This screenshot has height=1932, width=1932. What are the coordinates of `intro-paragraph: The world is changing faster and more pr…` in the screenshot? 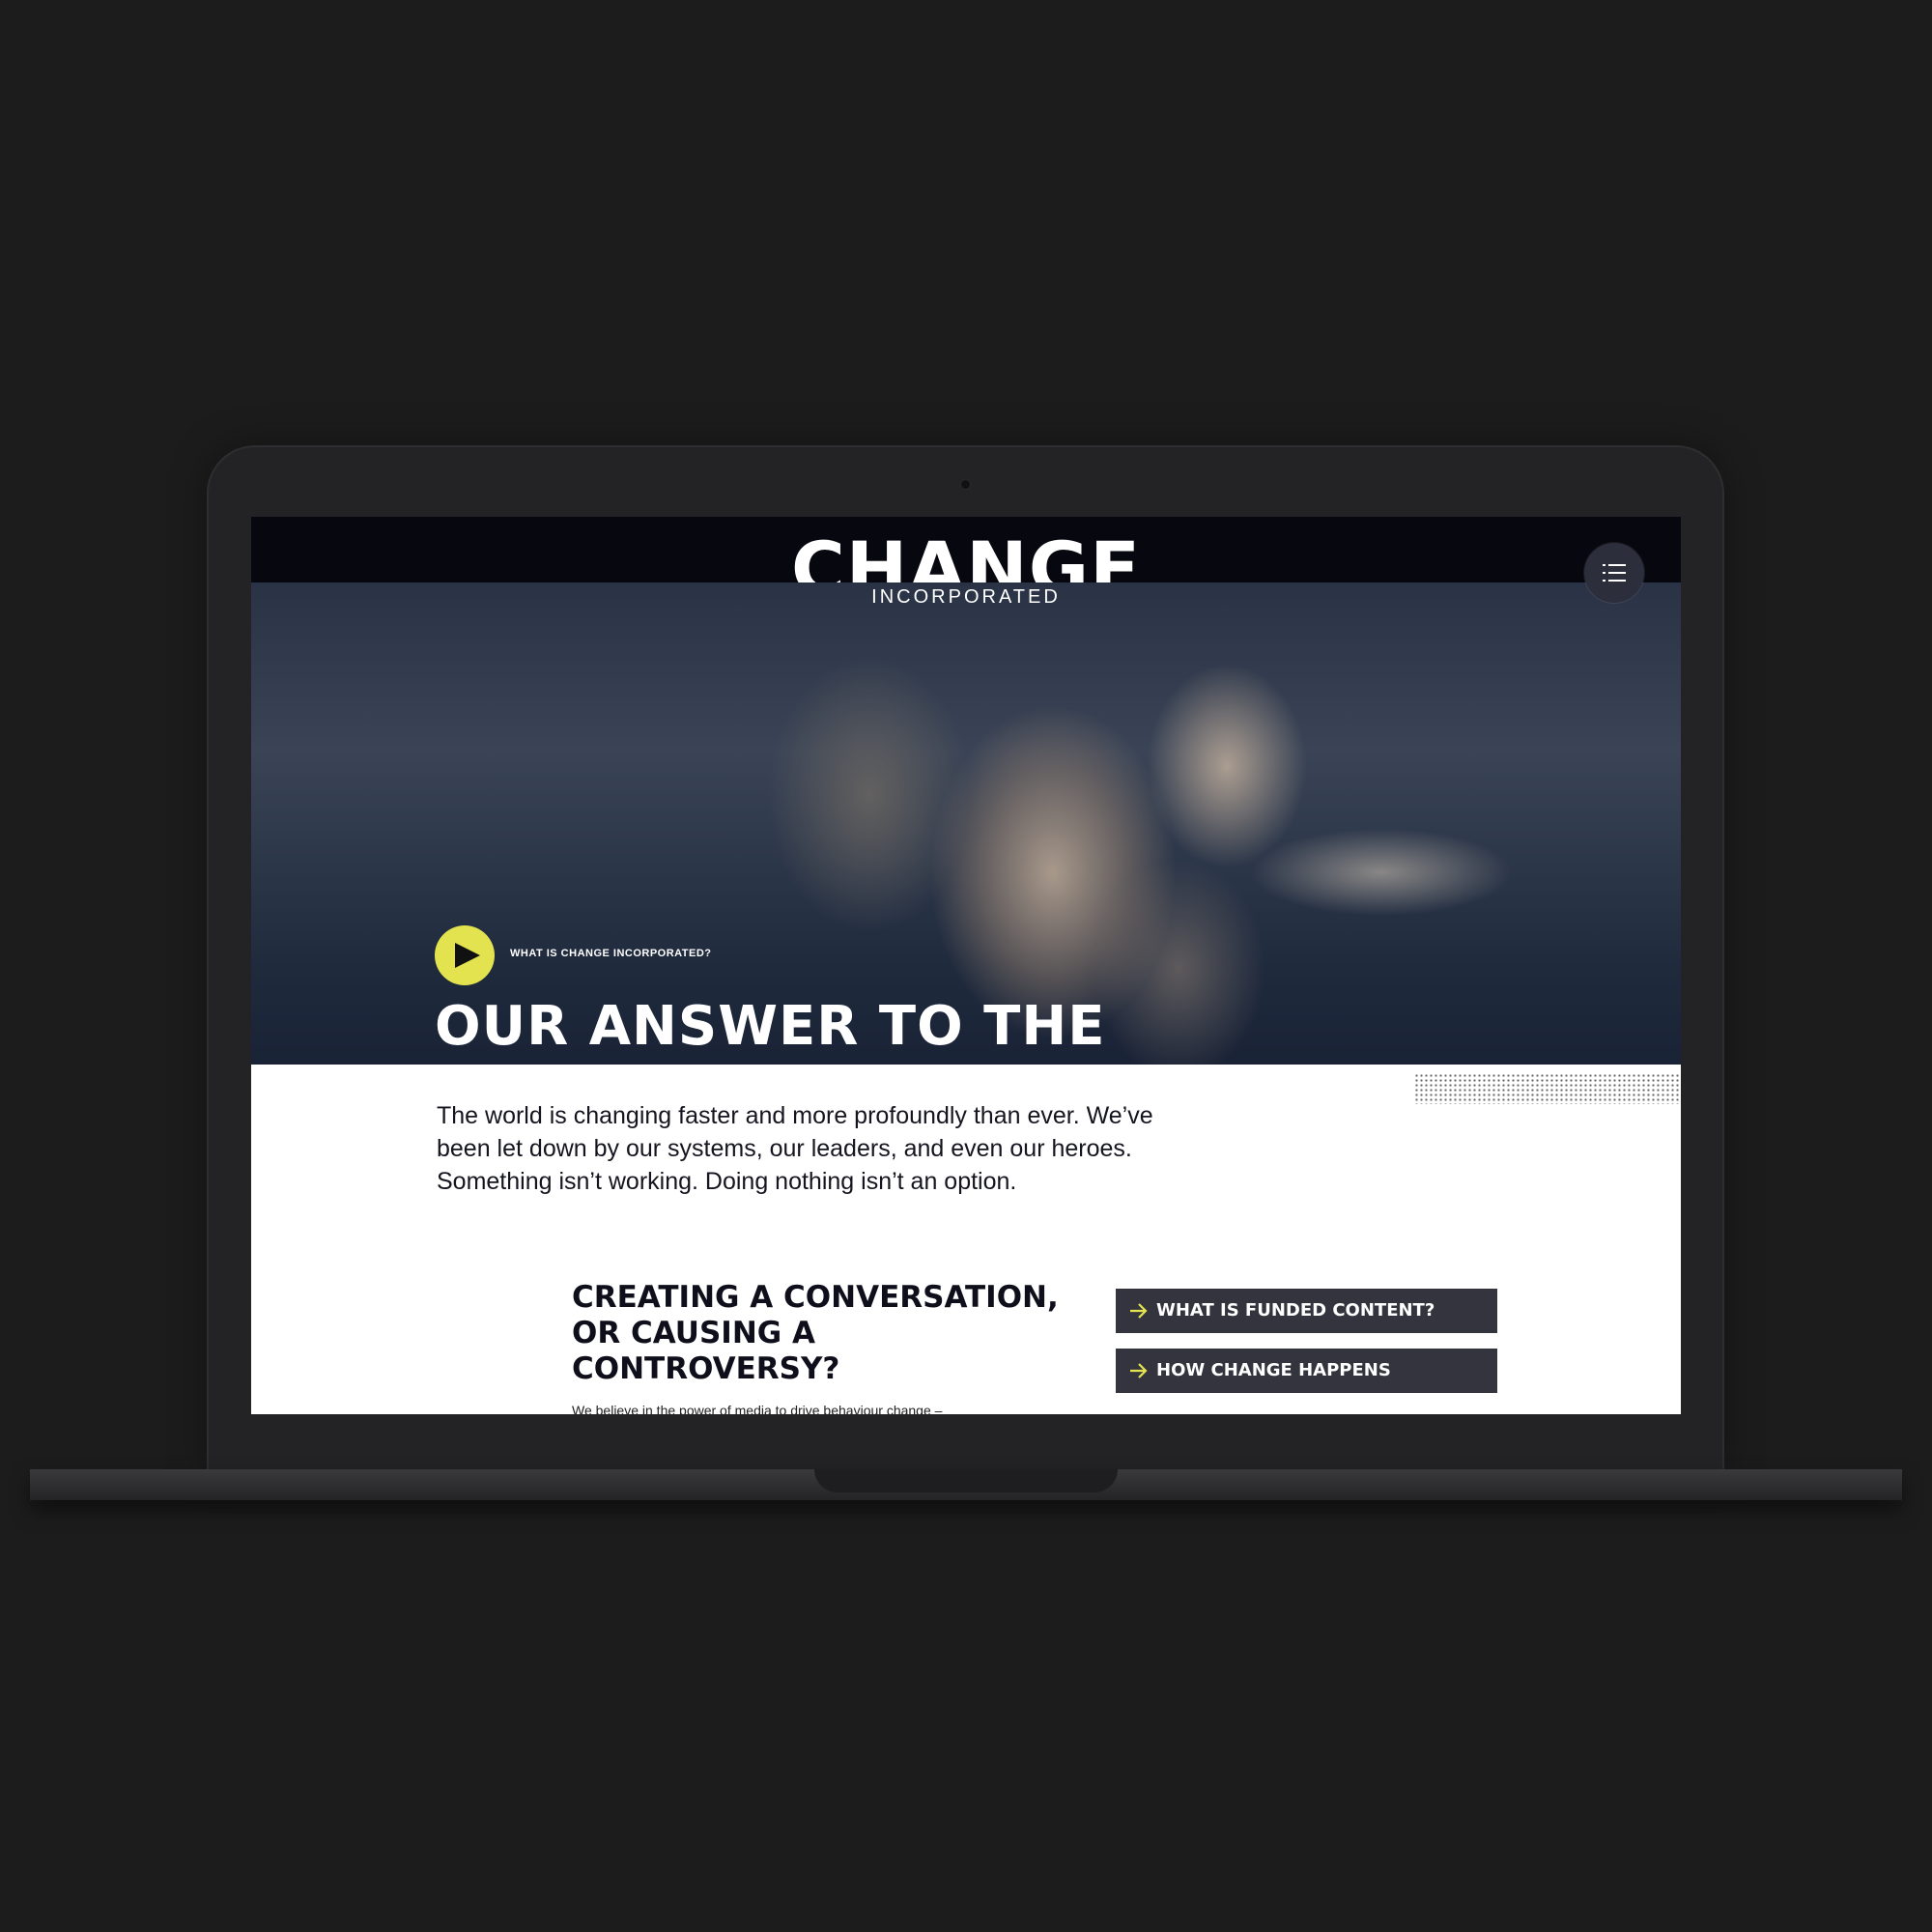 It's located at (795, 1148).